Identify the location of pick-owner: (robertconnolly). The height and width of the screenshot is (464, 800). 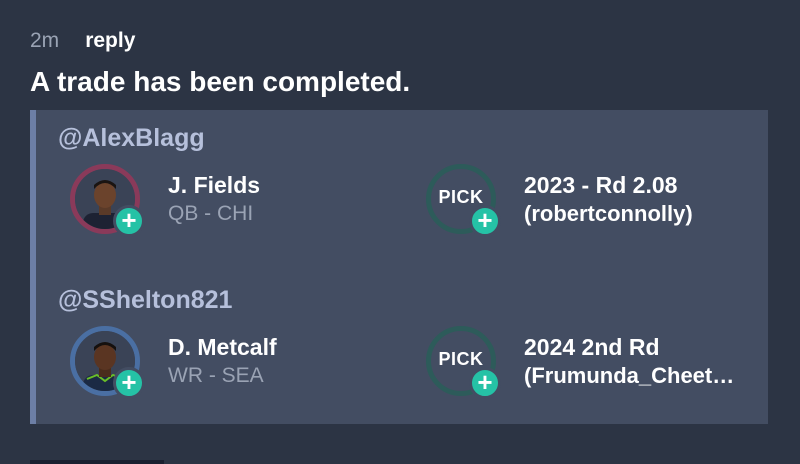
(608, 213).